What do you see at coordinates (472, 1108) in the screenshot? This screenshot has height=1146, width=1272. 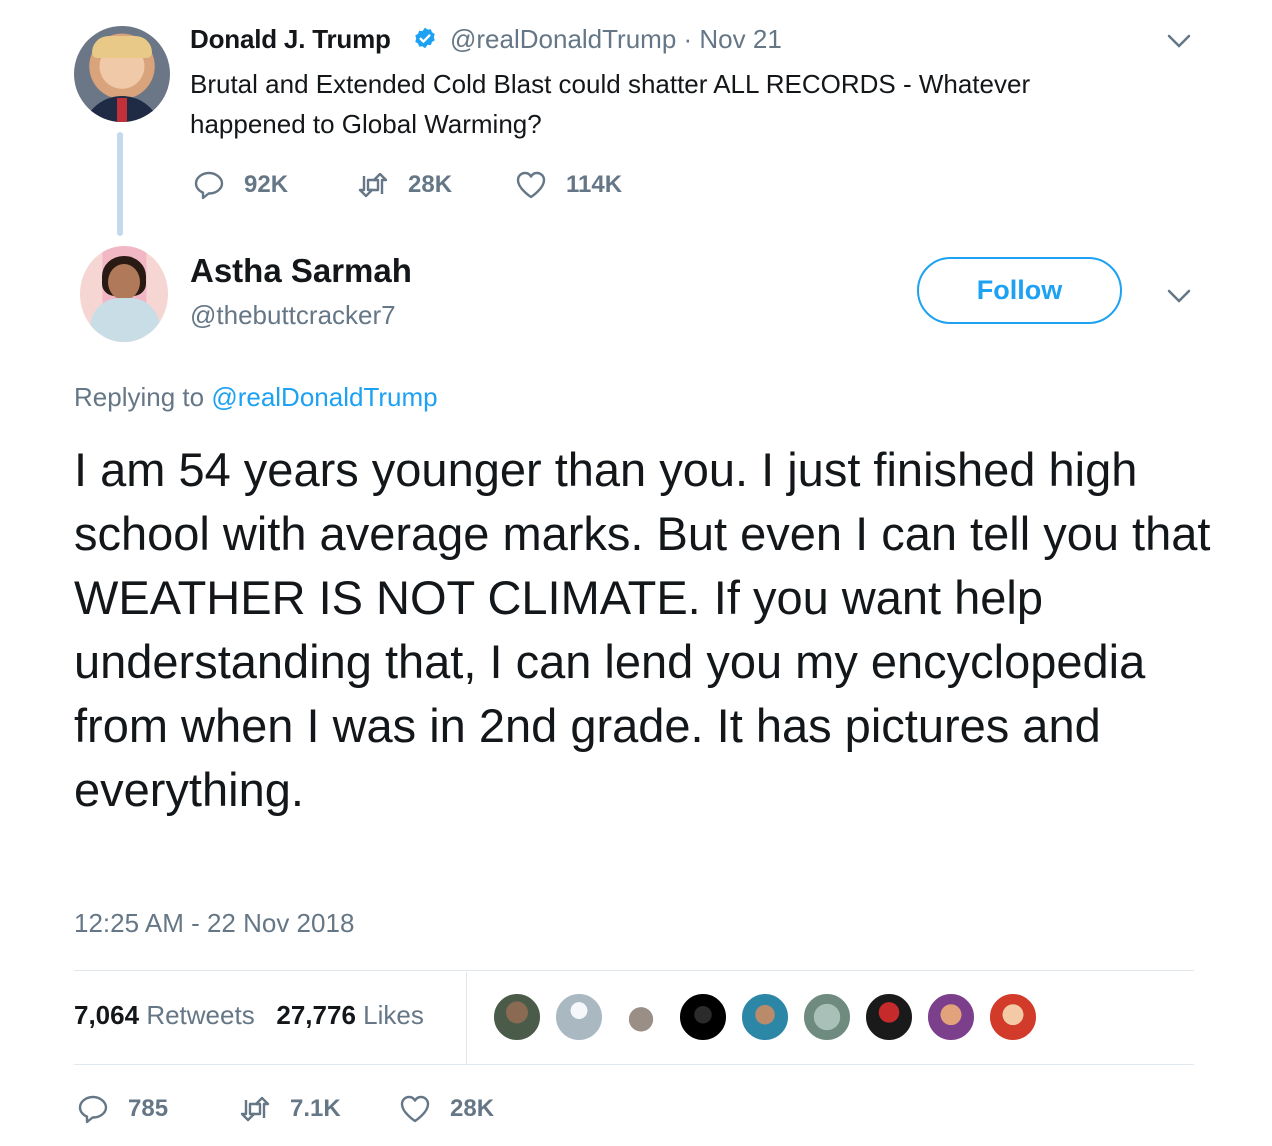 I see `like-count: 28K` at bounding box center [472, 1108].